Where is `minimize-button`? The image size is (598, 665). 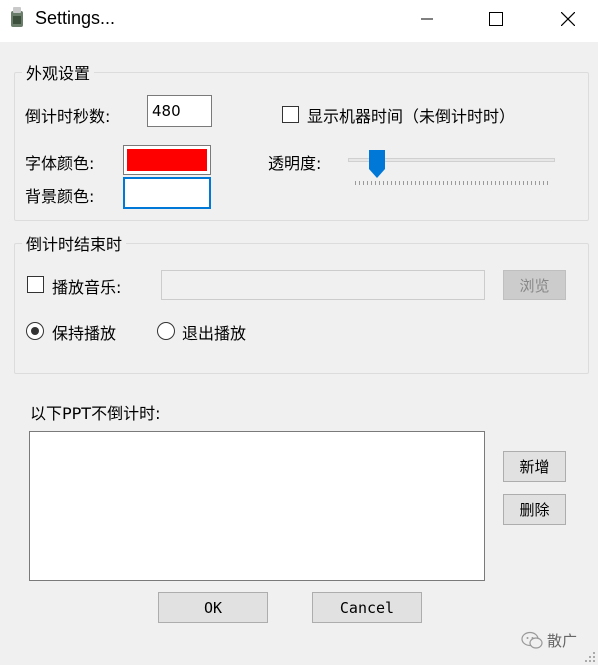
minimize-button is located at coordinates (427, 19).